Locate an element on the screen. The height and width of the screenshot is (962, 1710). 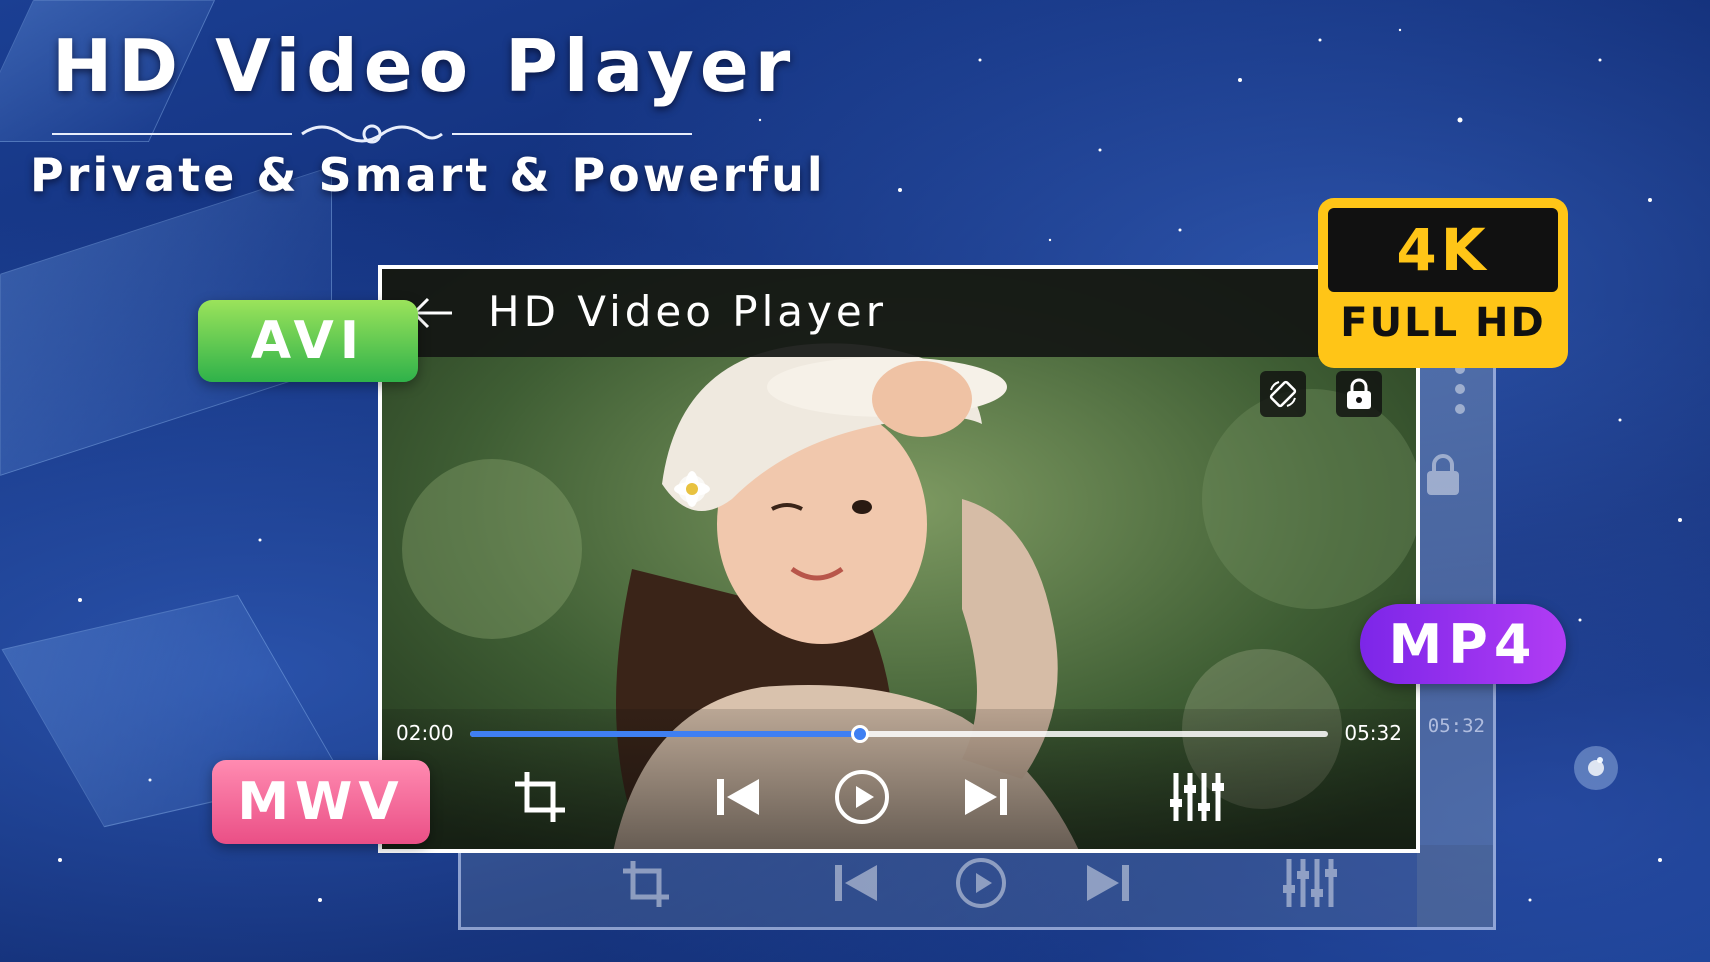
duration: 05:32 is located at coordinates (1373, 733).